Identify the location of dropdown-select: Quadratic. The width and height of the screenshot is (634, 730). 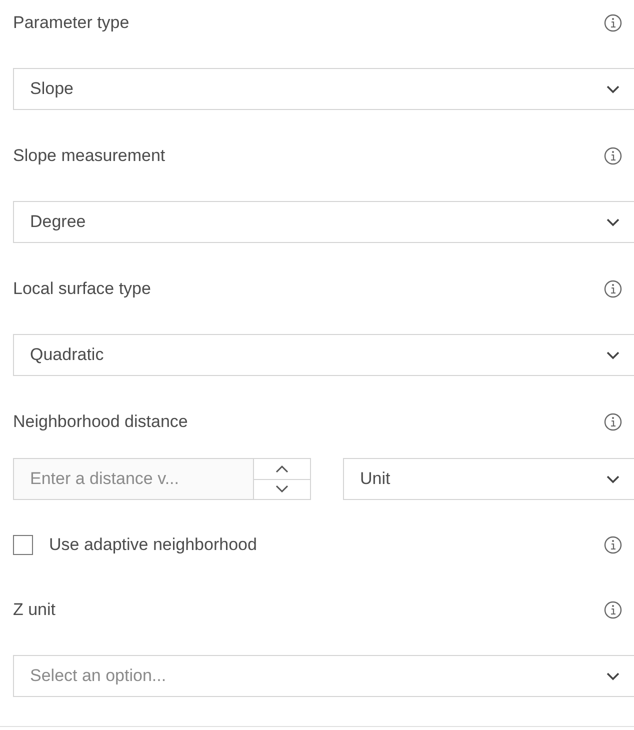
(323, 355).